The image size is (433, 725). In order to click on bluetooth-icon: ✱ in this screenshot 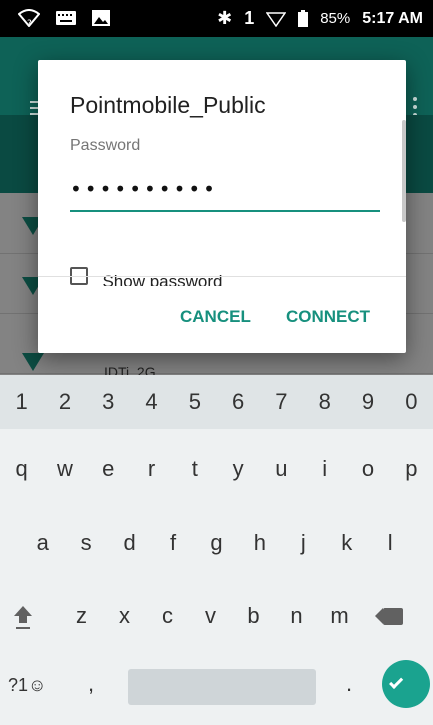, I will do `click(225, 18)`.